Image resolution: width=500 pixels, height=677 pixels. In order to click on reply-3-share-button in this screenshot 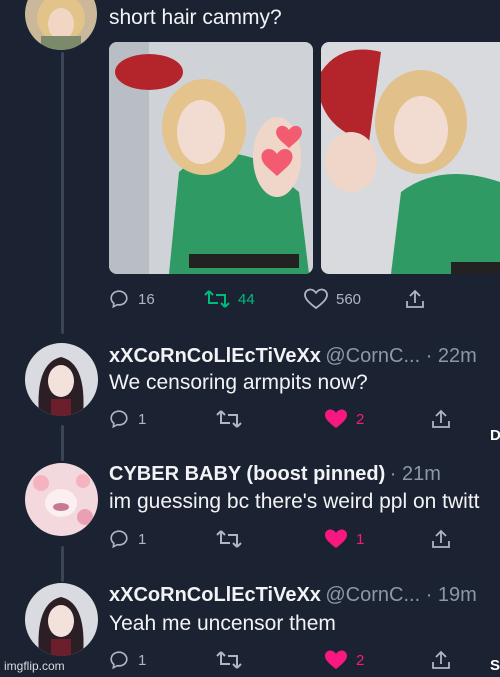, I will do `click(441, 660)`.